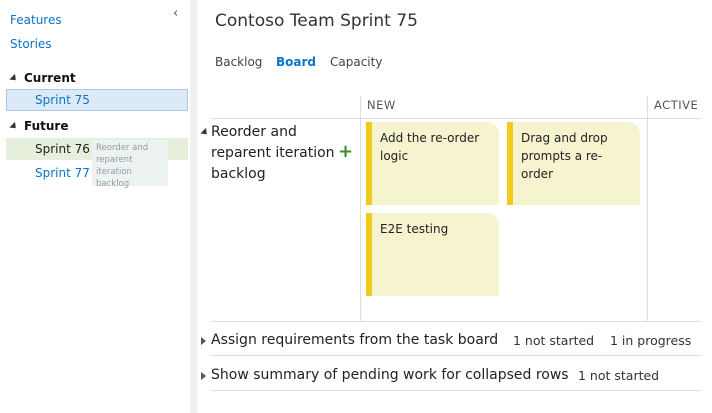 This screenshot has height=413, width=712. Describe the element at coordinates (193, 206) in the screenshot. I see `panel-splitter` at that location.